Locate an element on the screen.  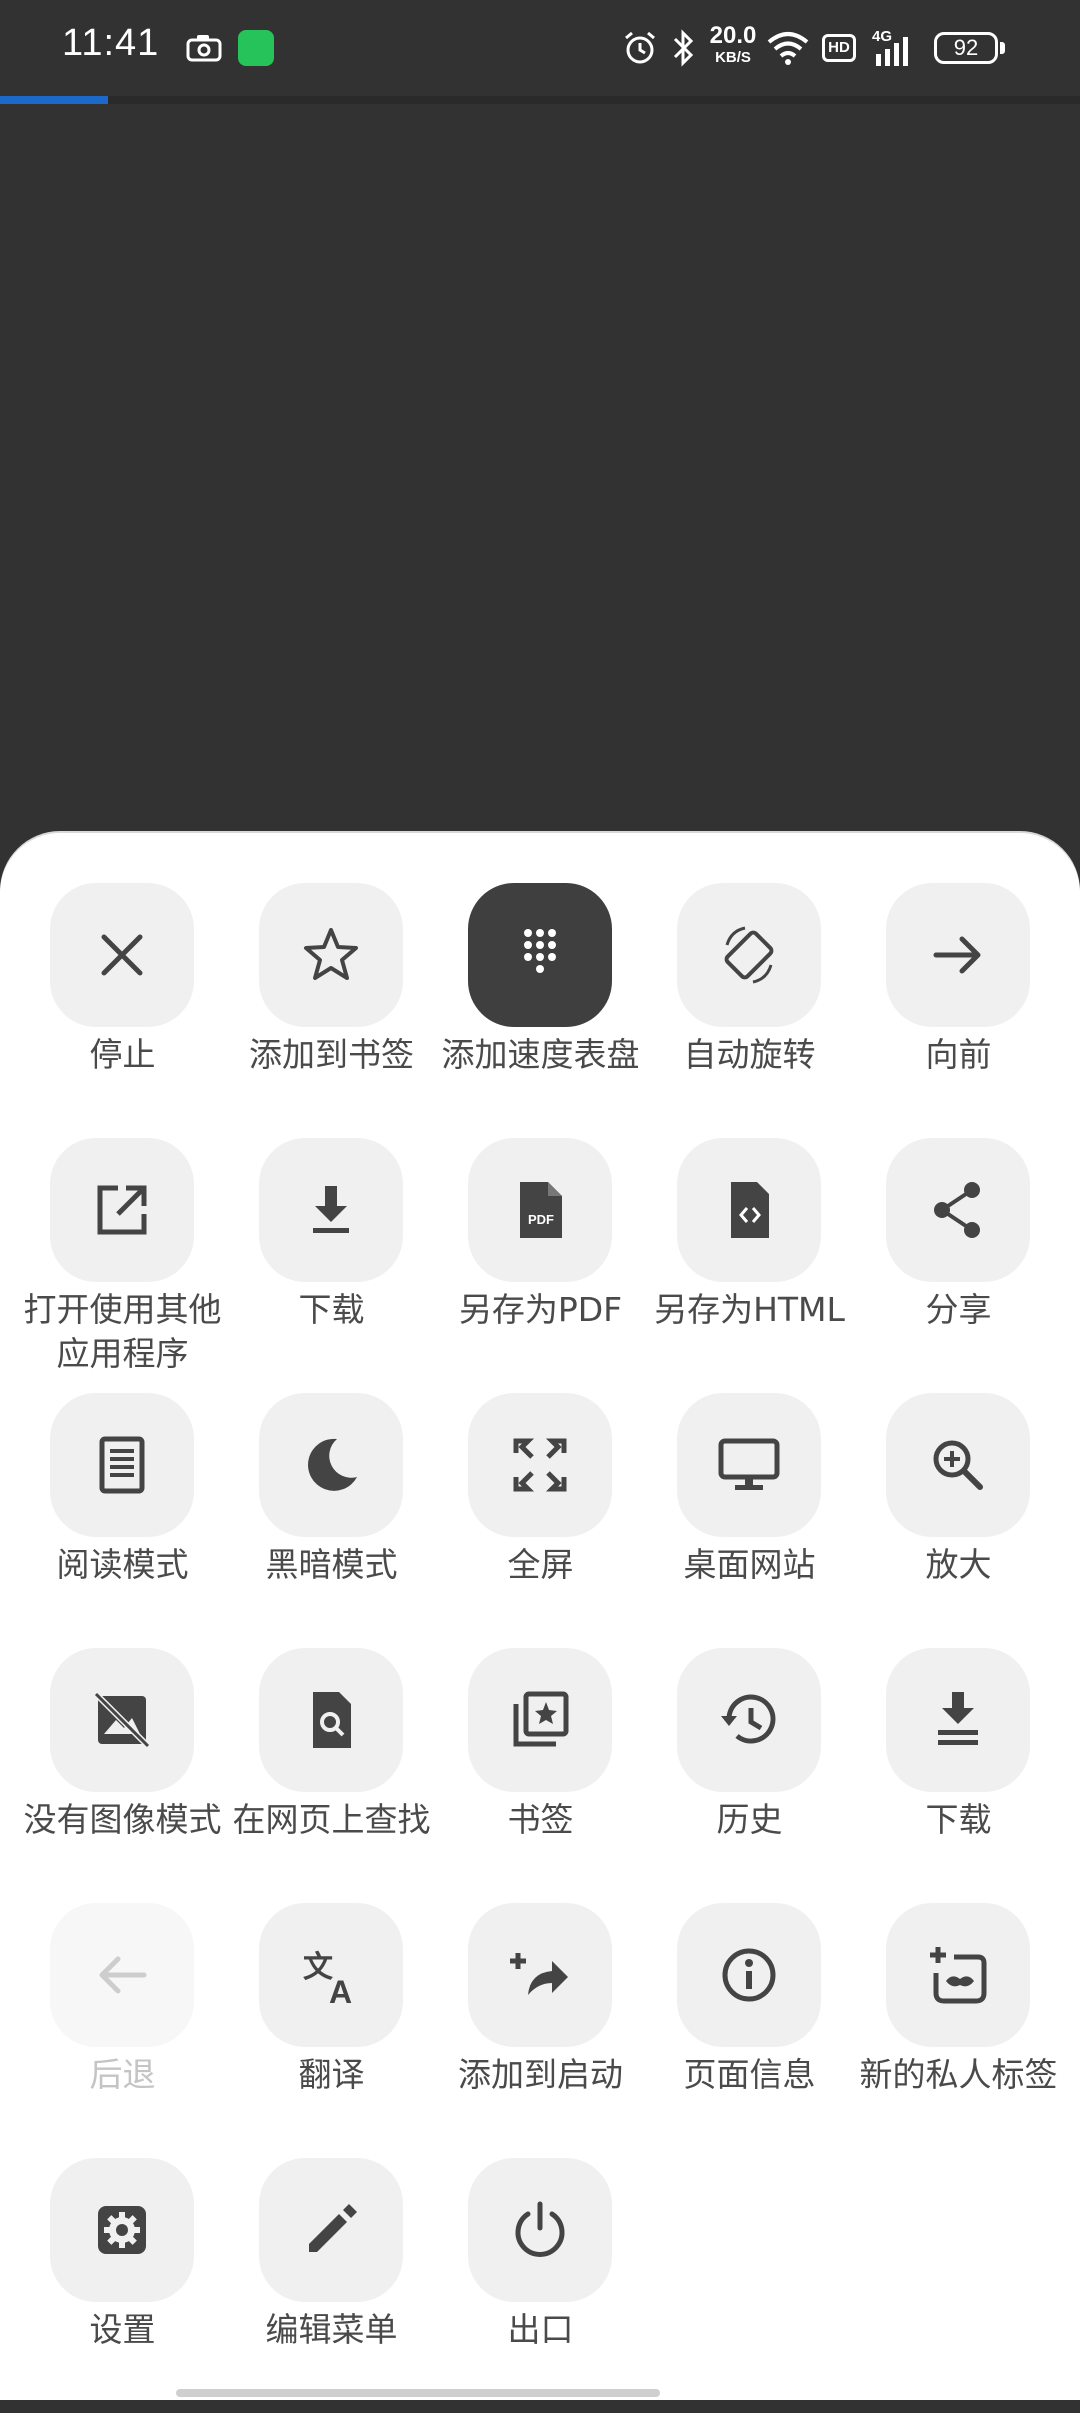
menu-item-exit: 出口 is located at coordinates (540, 2285).